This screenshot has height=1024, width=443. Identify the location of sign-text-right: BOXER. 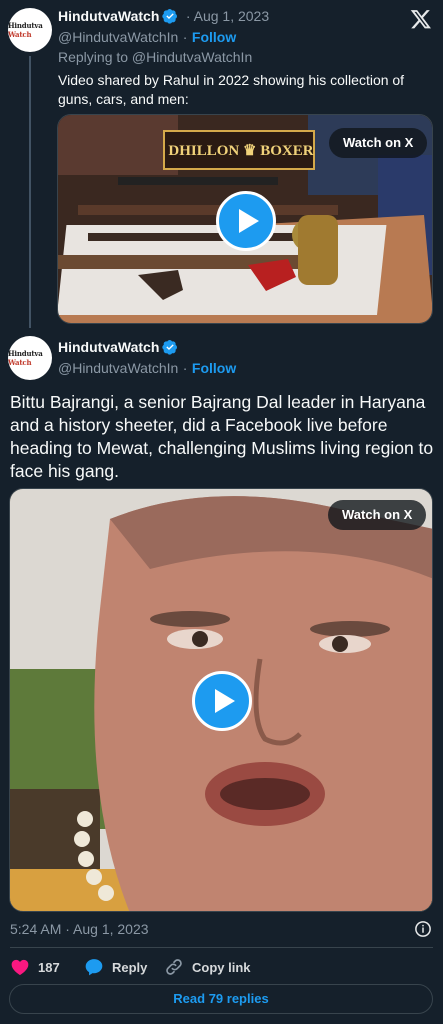
(287, 151).